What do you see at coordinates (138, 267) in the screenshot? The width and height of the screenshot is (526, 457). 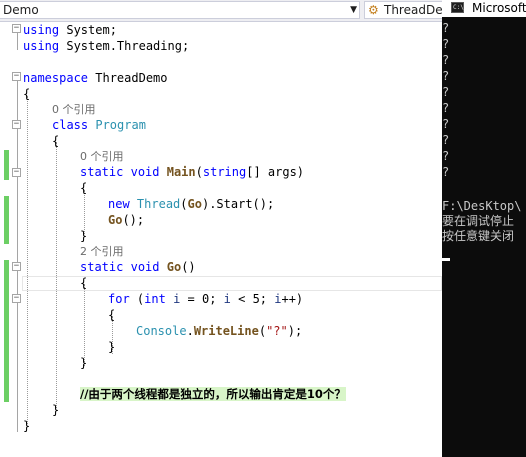 I see `code-line: static void Go()` at bounding box center [138, 267].